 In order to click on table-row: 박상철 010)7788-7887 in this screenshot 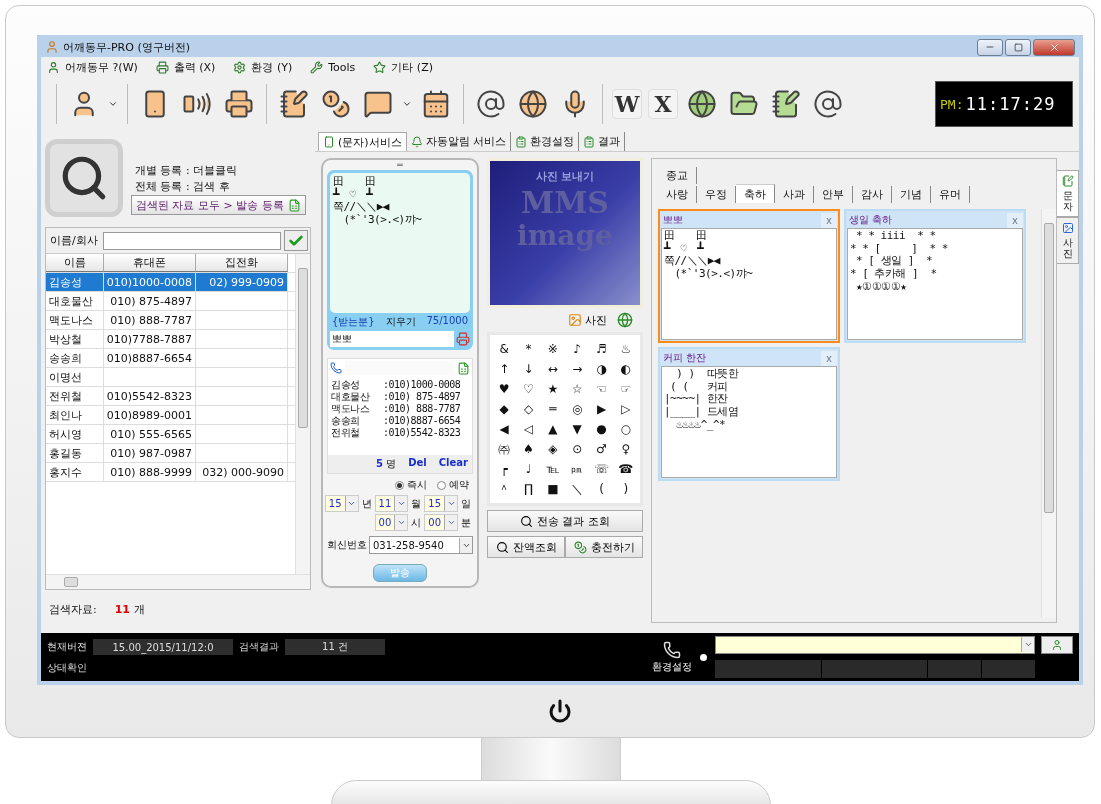, I will do `click(170, 339)`.